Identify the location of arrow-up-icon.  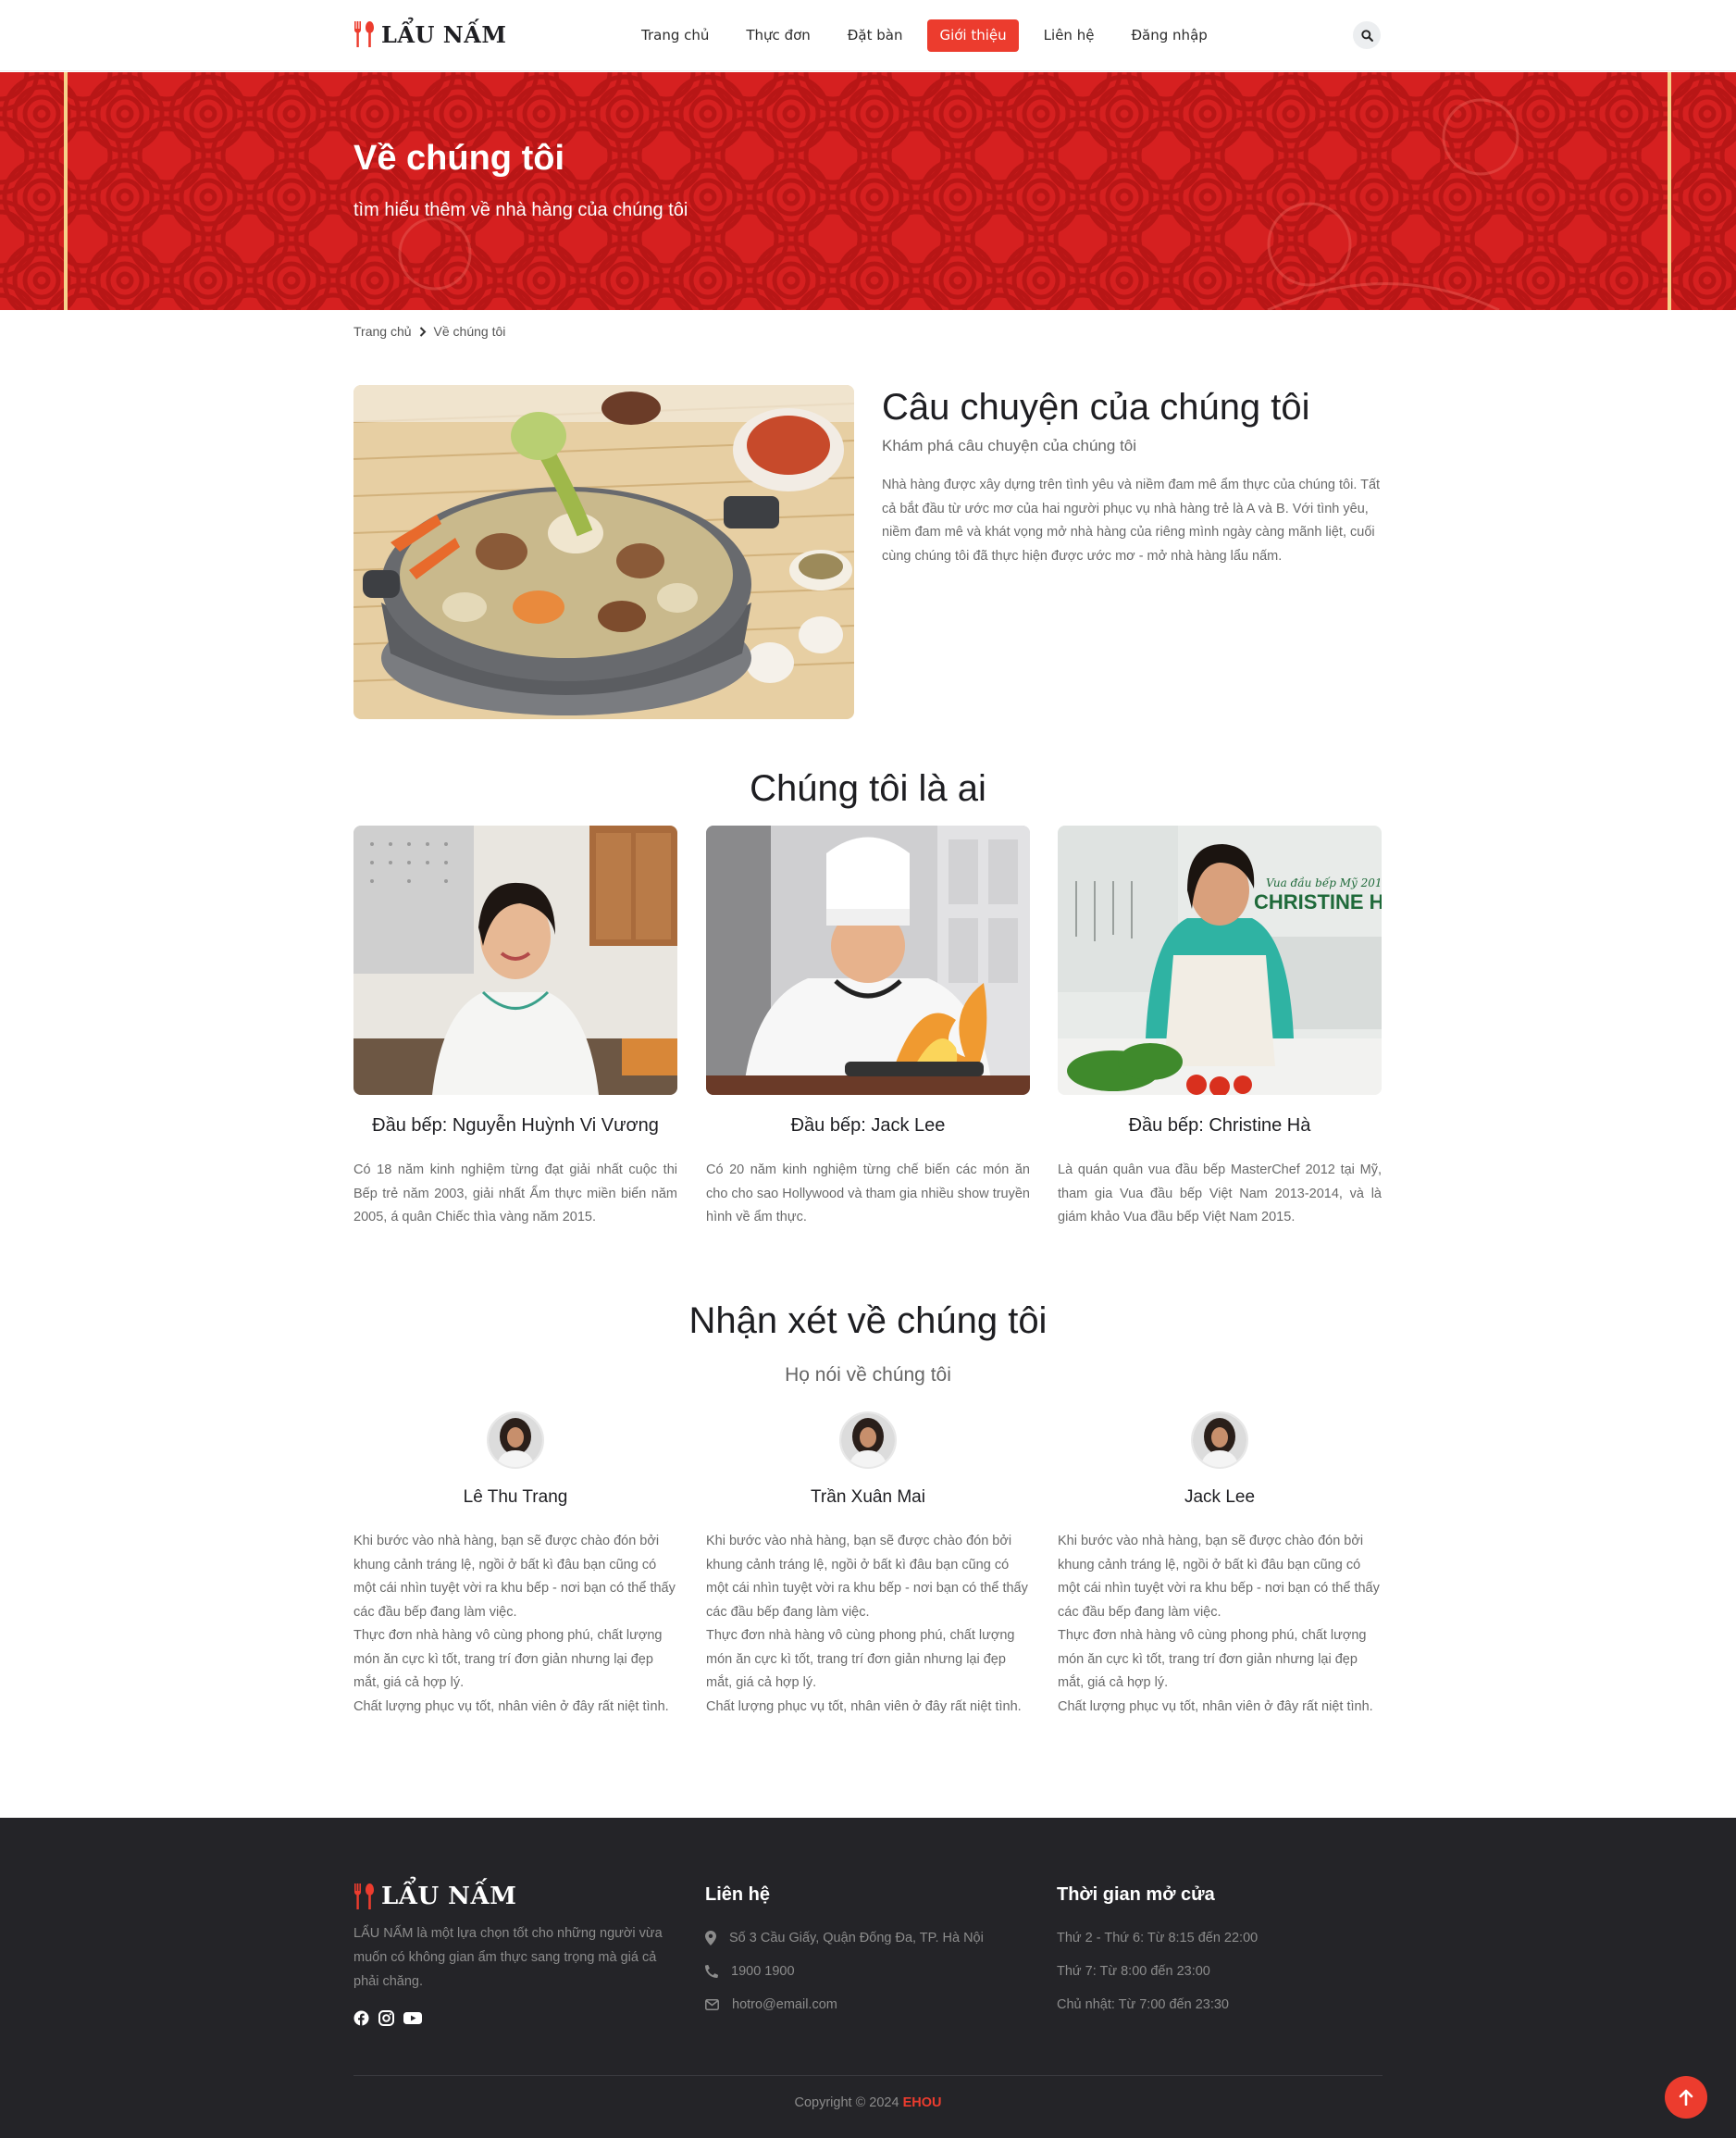
(1686, 2097).